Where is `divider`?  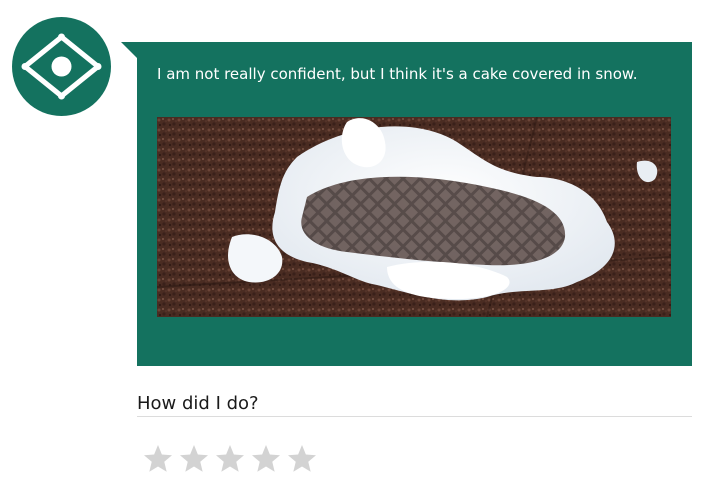
divider is located at coordinates (414, 416).